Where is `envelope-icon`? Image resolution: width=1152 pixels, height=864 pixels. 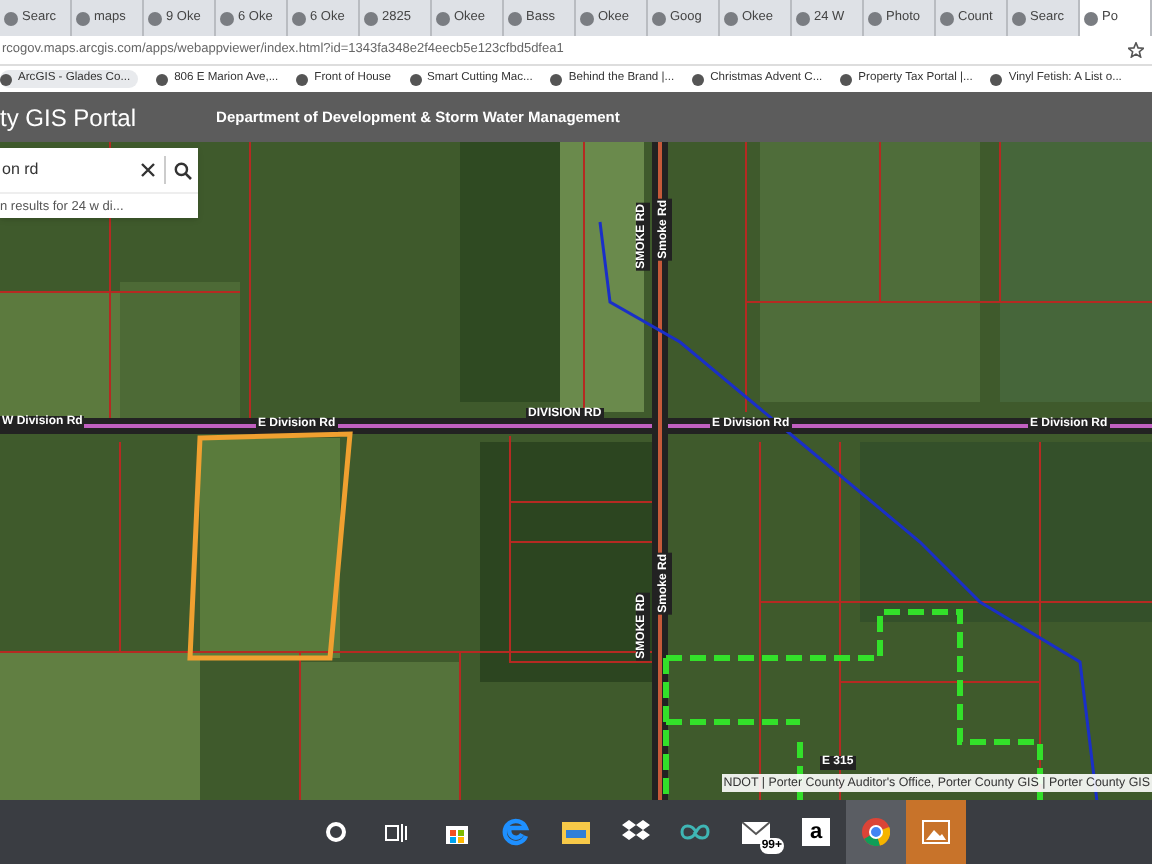
envelope-icon is located at coordinates (756, 832).